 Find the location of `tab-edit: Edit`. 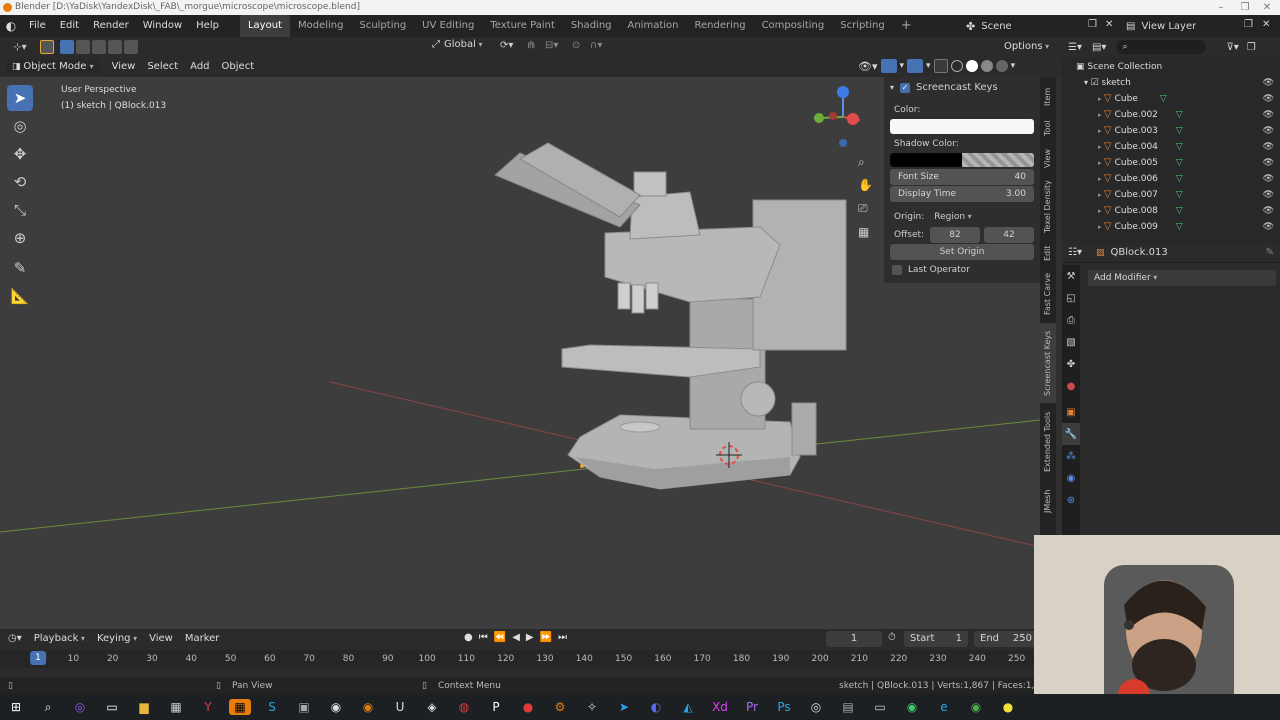

tab-edit: Edit is located at coordinates (1048, 253).